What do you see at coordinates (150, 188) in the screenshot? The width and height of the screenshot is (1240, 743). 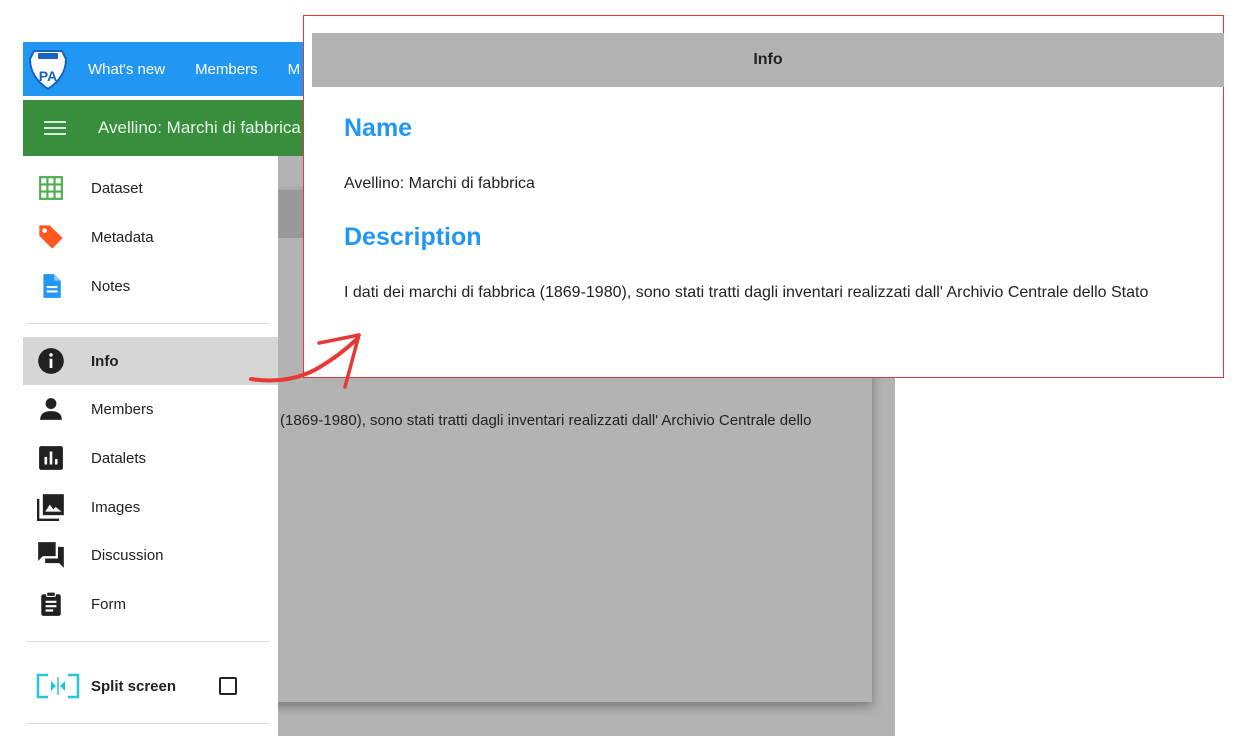 I see `sidebar-item-dataset: Dataset` at bounding box center [150, 188].